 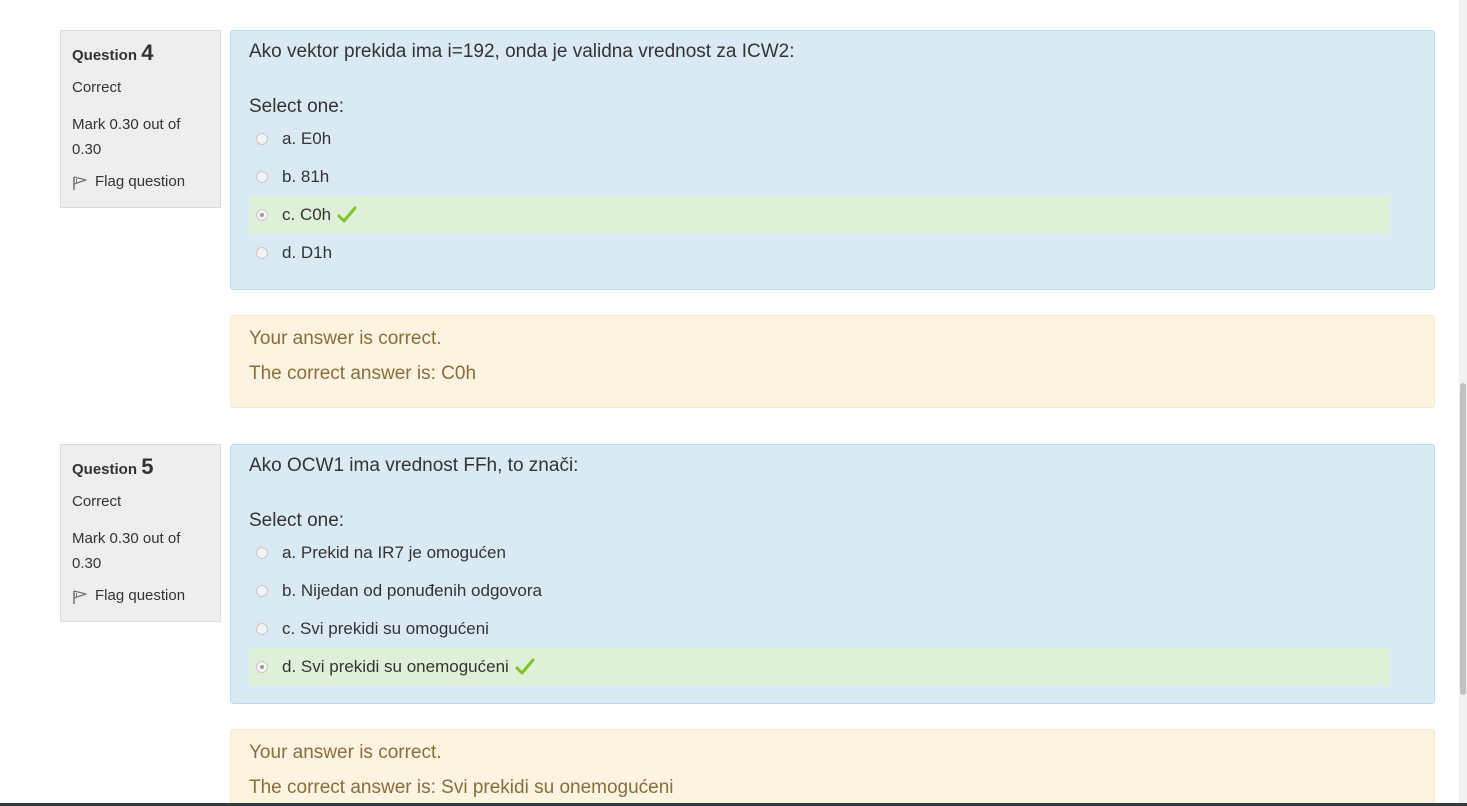 I want to click on page-scrollbar, so click(x=1463, y=403).